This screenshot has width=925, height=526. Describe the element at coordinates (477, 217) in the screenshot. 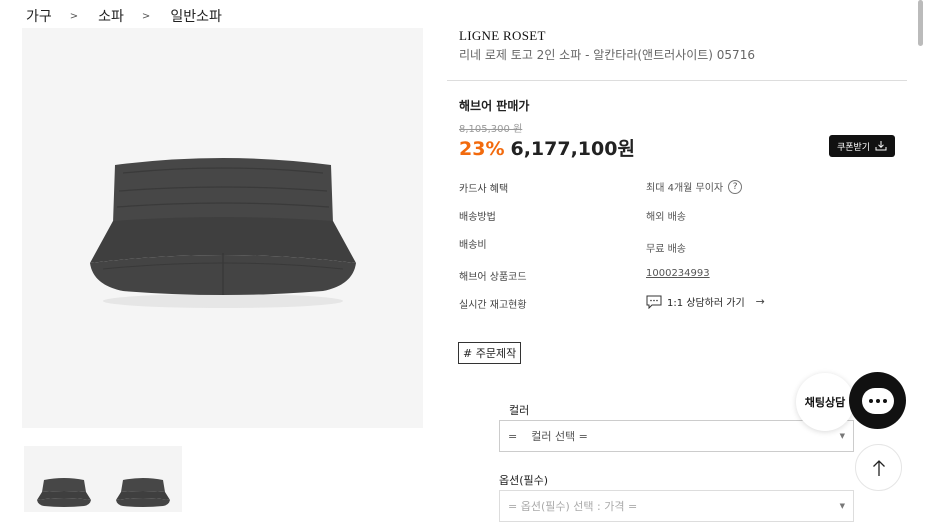

I see `shipping-method-label: 배송방법` at that location.